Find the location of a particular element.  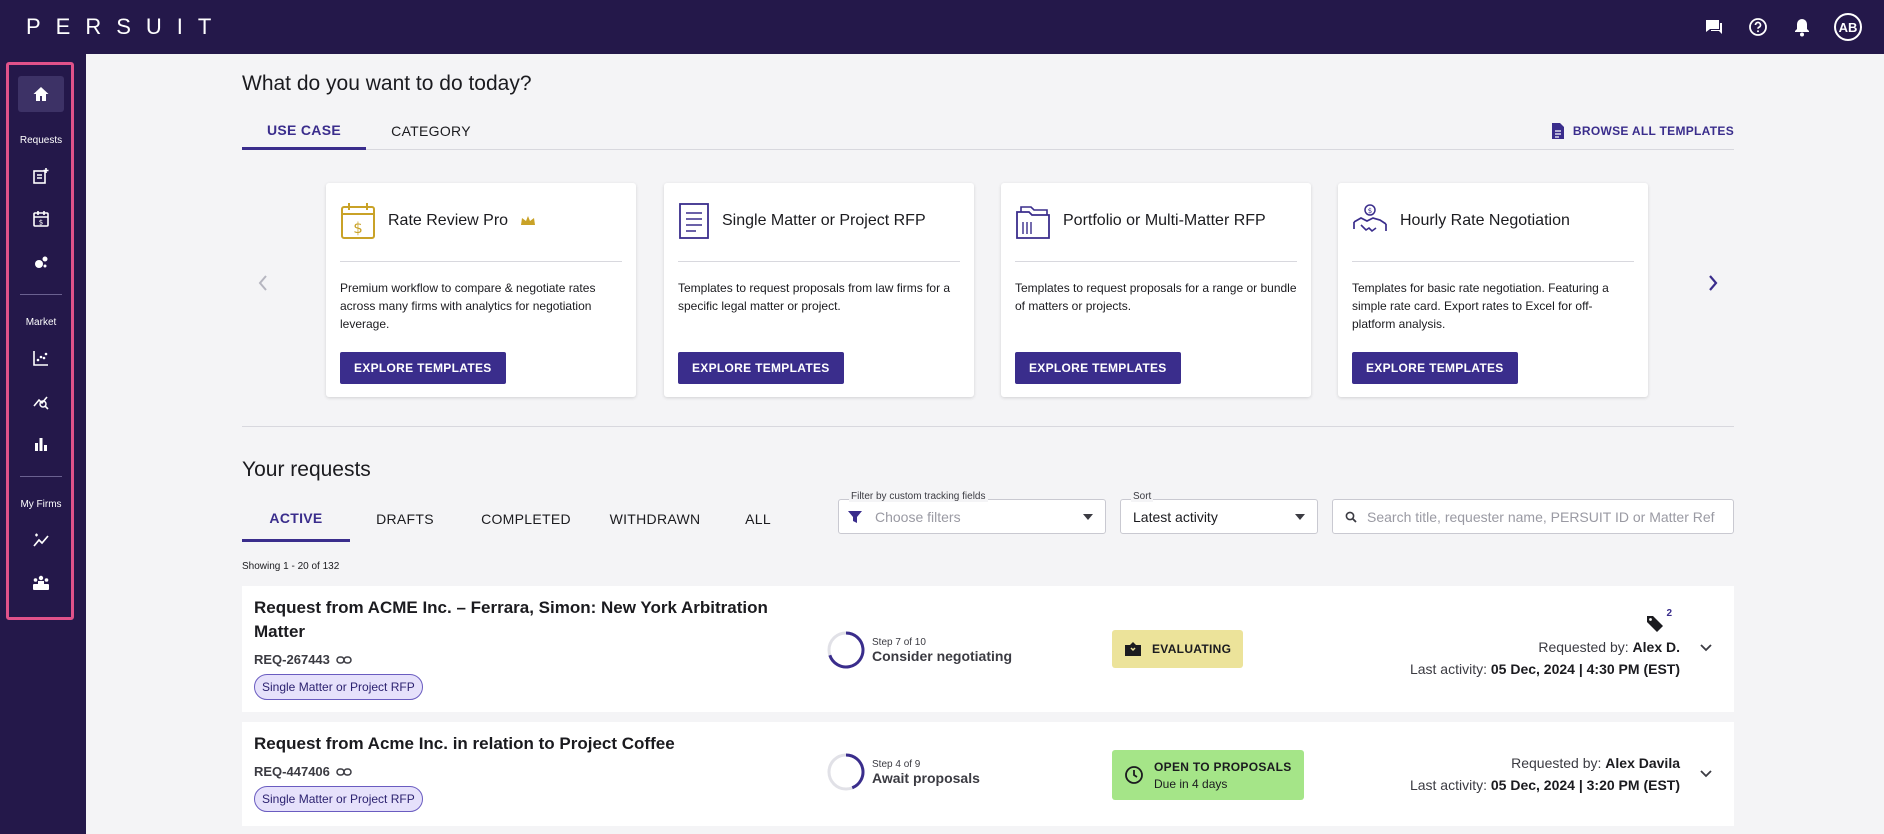

tab-withdrawn: WITHDRAWN is located at coordinates (655, 519).